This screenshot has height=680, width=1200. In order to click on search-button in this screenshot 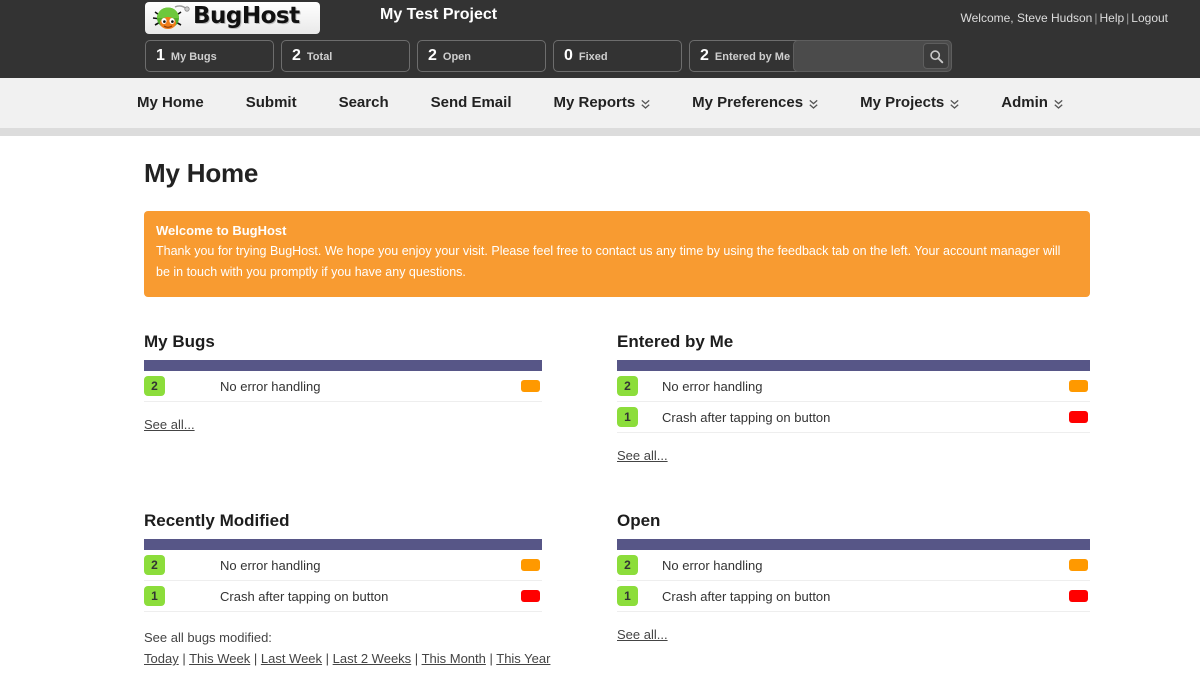, I will do `click(936, 56)`.